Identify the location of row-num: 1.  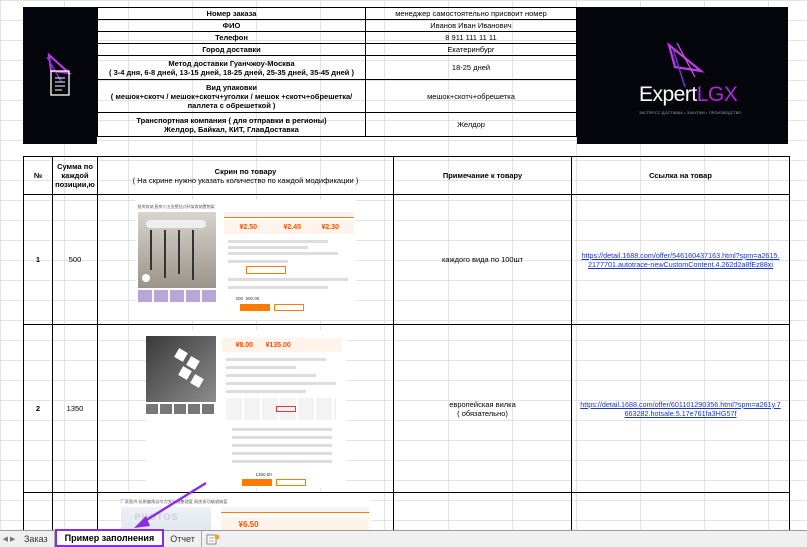
(38, 259).